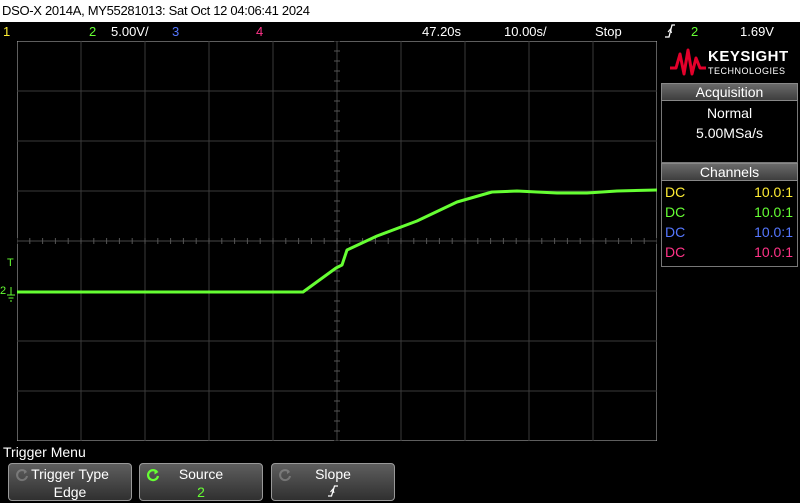 Image resolution: width=800 pixels, height=503 pixels. I want to click on channel-1-coupling: DC, so click(675, 192).